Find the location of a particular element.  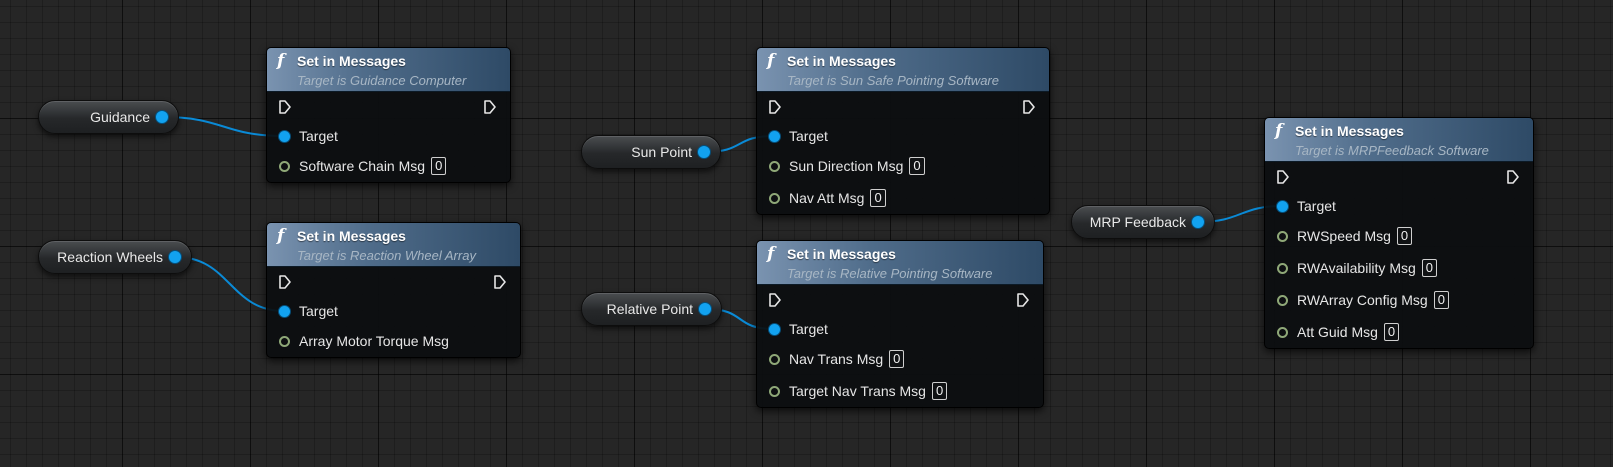

message-pin-row: Nav Att Msg 0 is located at coordinates (903, 198).